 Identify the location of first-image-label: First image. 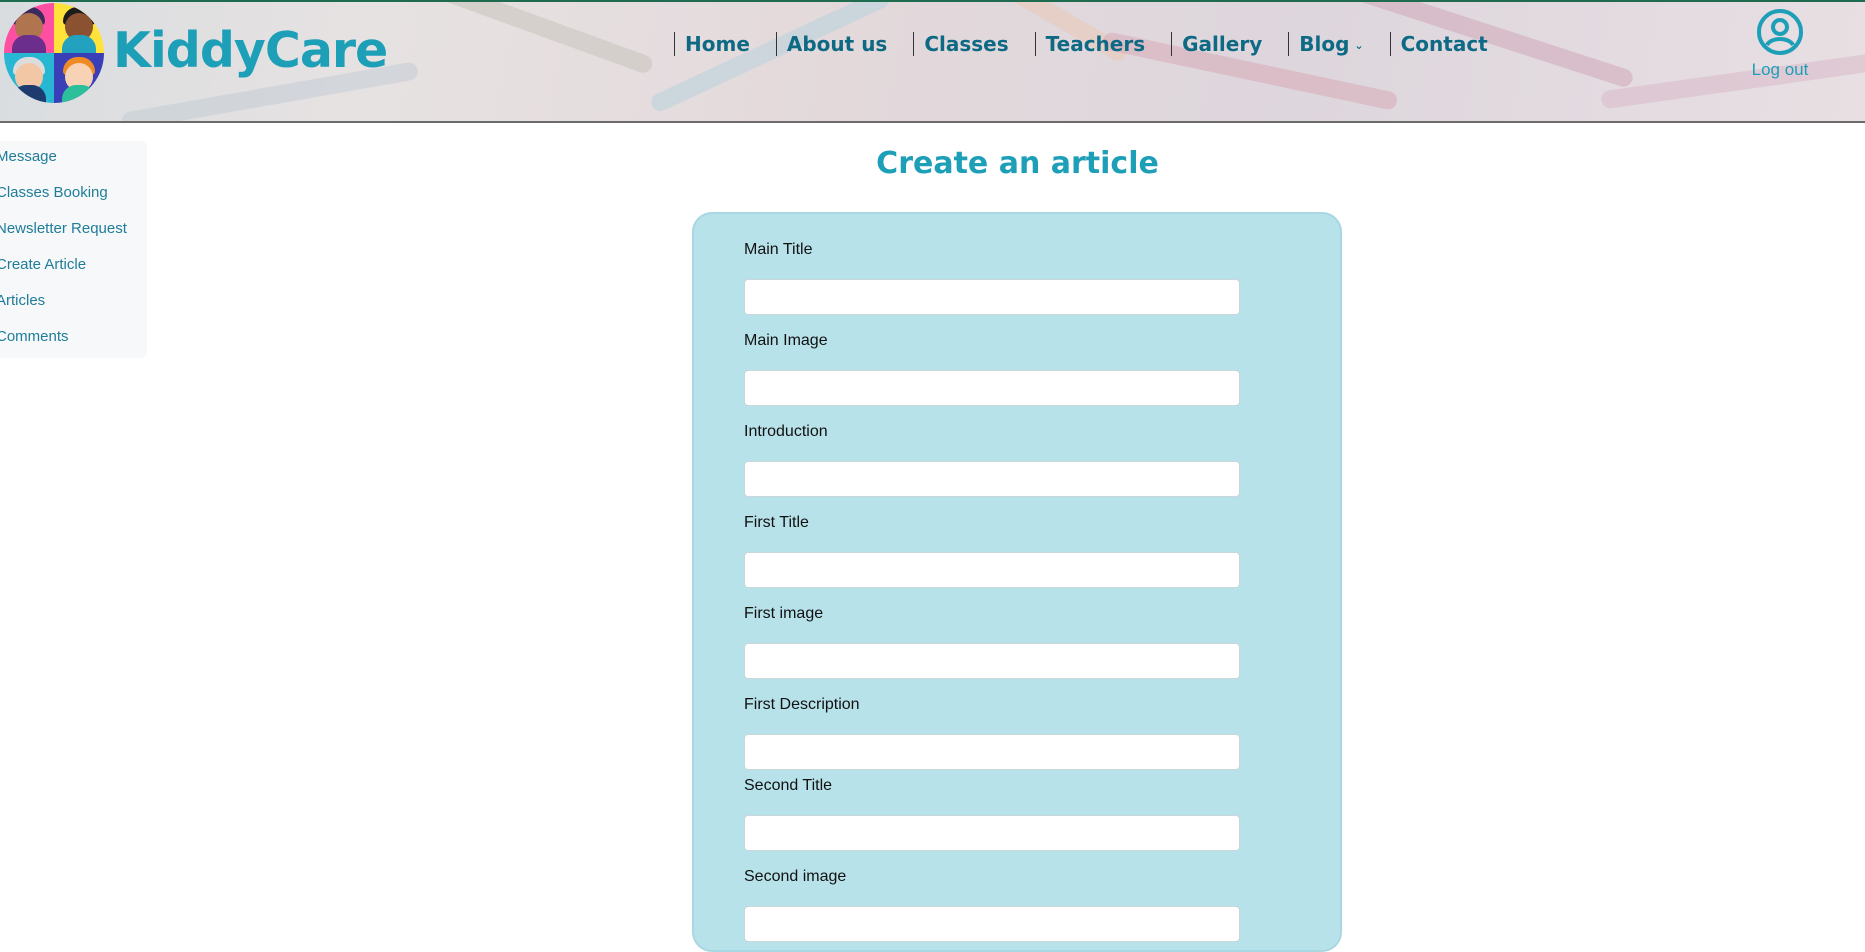
(784, 613).